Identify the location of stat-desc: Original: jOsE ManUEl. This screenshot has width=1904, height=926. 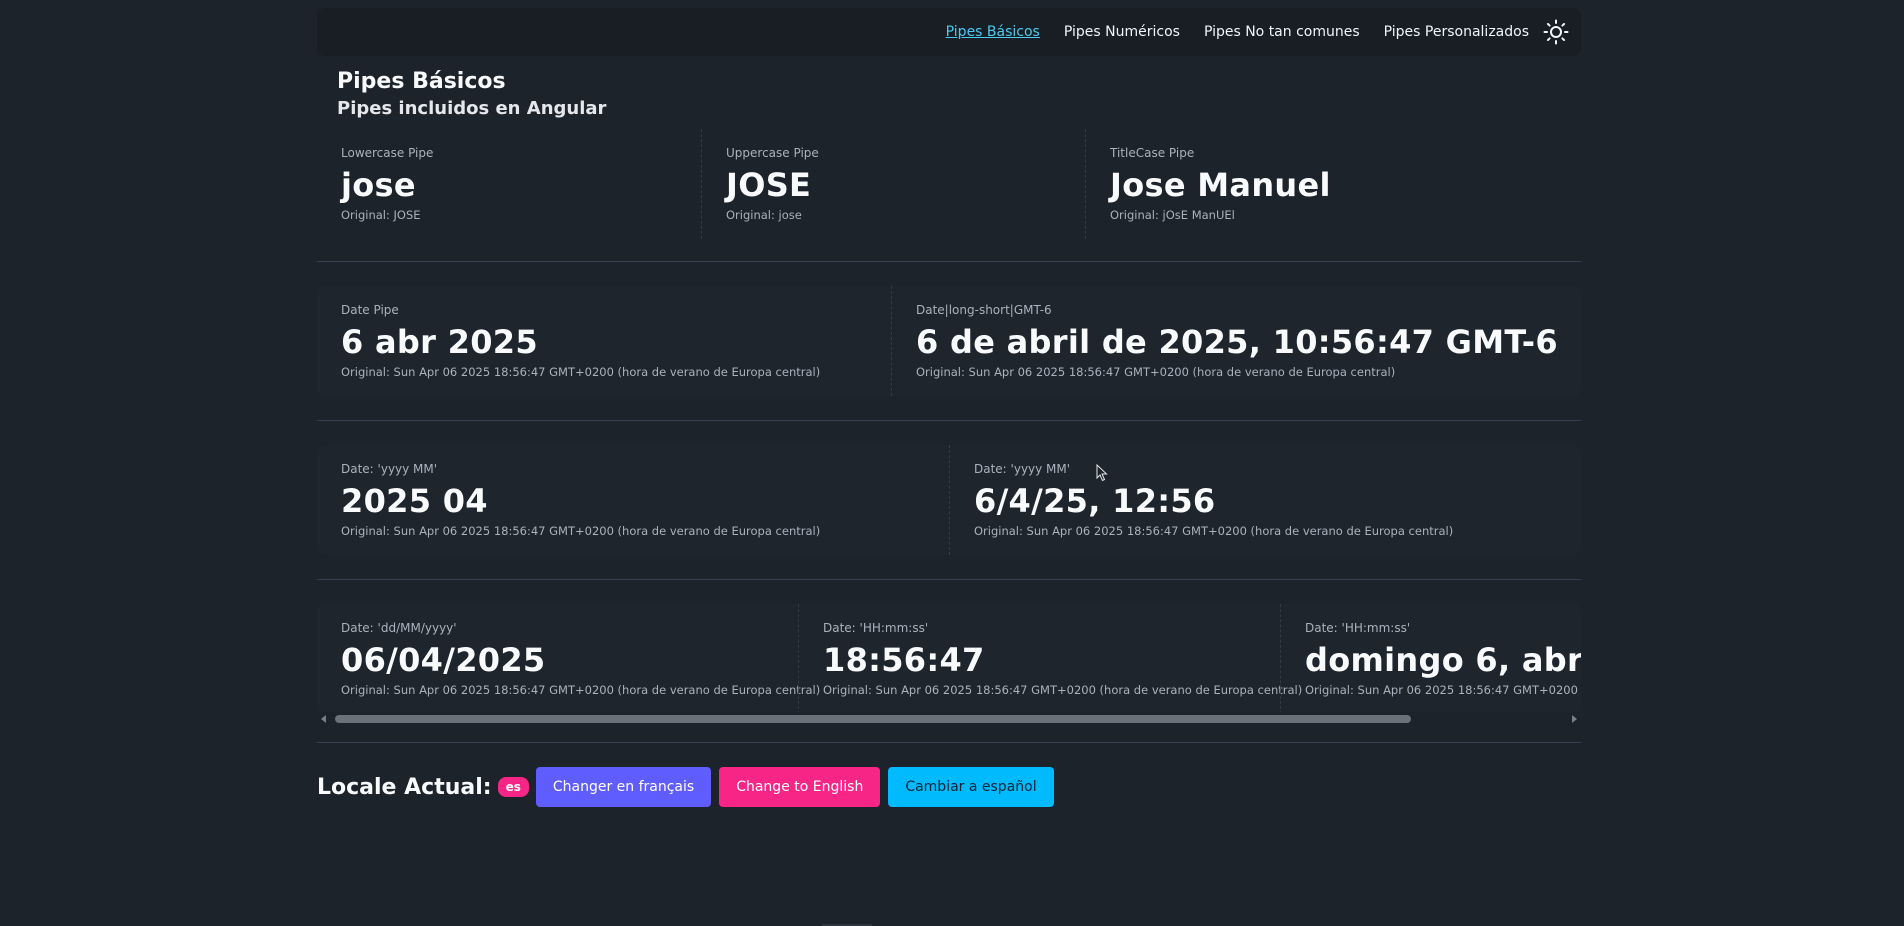
(1172, 215).